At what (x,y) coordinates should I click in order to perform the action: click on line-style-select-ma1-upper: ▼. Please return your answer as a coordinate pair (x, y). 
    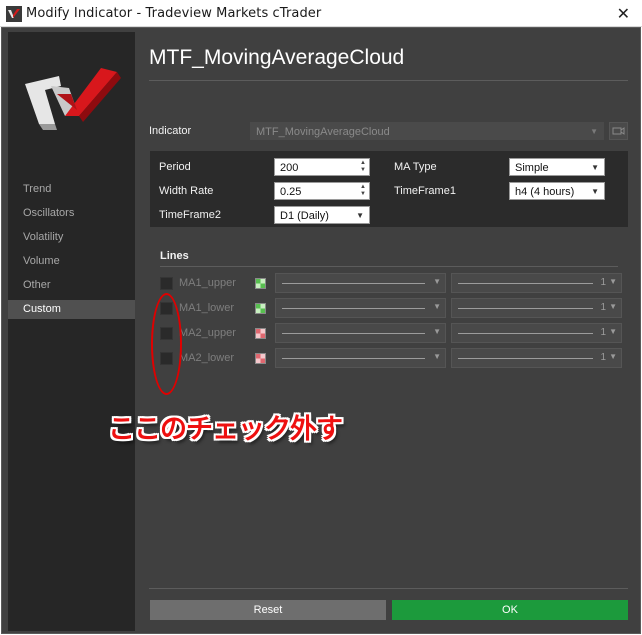
    Looking at the image, I should click on (360, 283).